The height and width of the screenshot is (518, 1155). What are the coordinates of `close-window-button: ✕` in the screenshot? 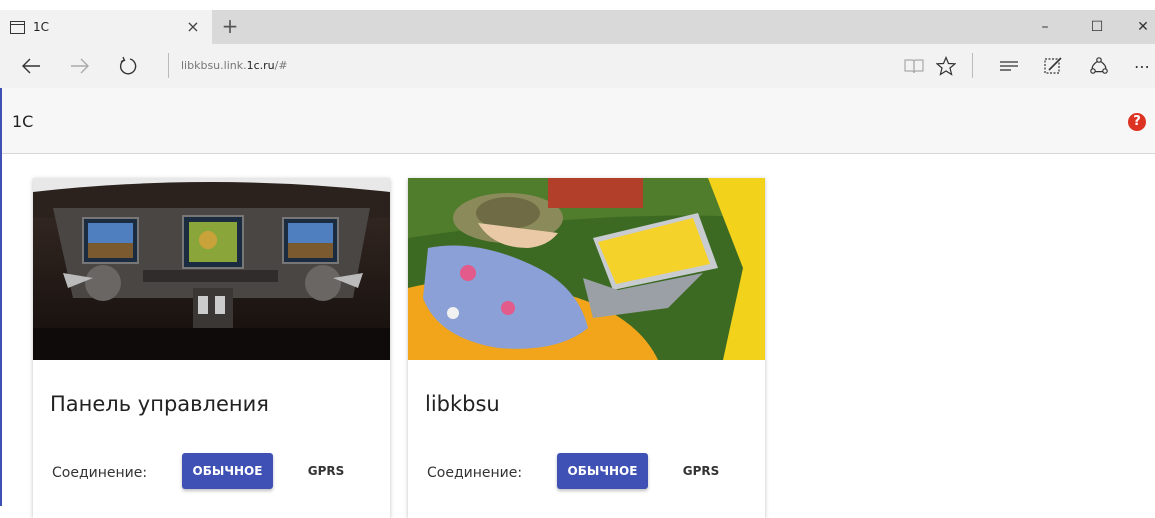 It's located at (1141, 27).